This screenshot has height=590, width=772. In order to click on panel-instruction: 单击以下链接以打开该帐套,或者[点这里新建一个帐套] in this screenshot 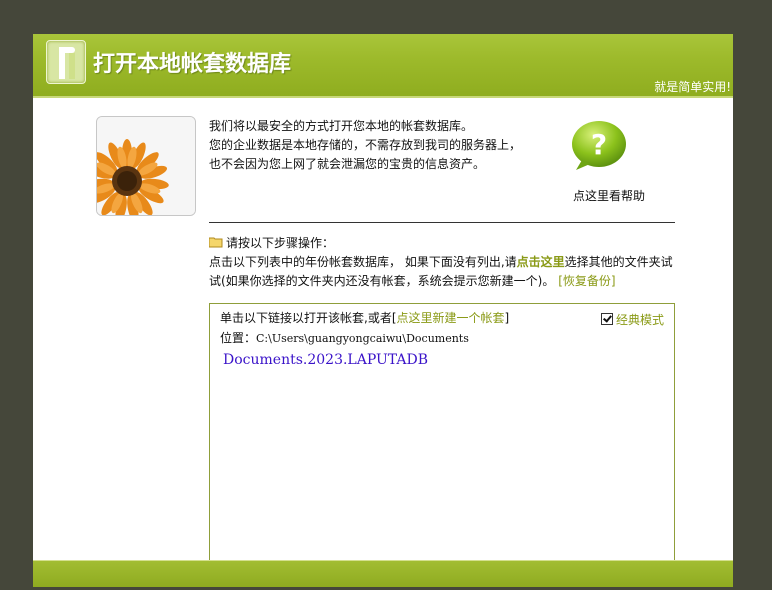, I will do `click(364, 317)`.